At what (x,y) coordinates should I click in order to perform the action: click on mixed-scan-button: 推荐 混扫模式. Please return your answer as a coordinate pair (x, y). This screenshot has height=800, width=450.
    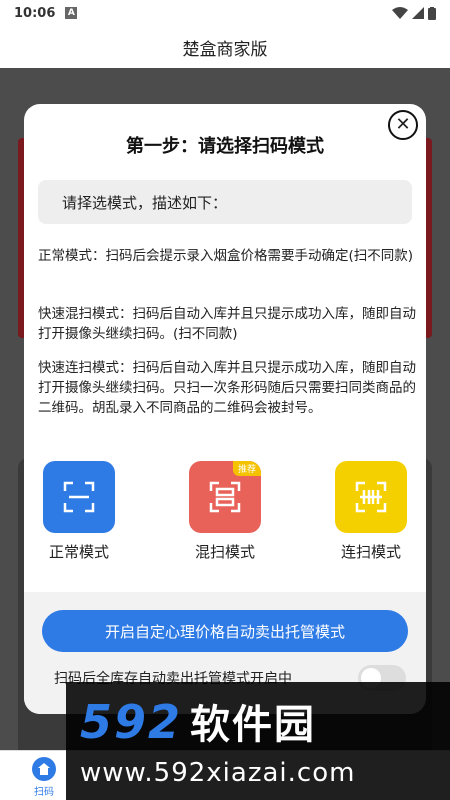
    Looking at the image, I should click on (225, 511).